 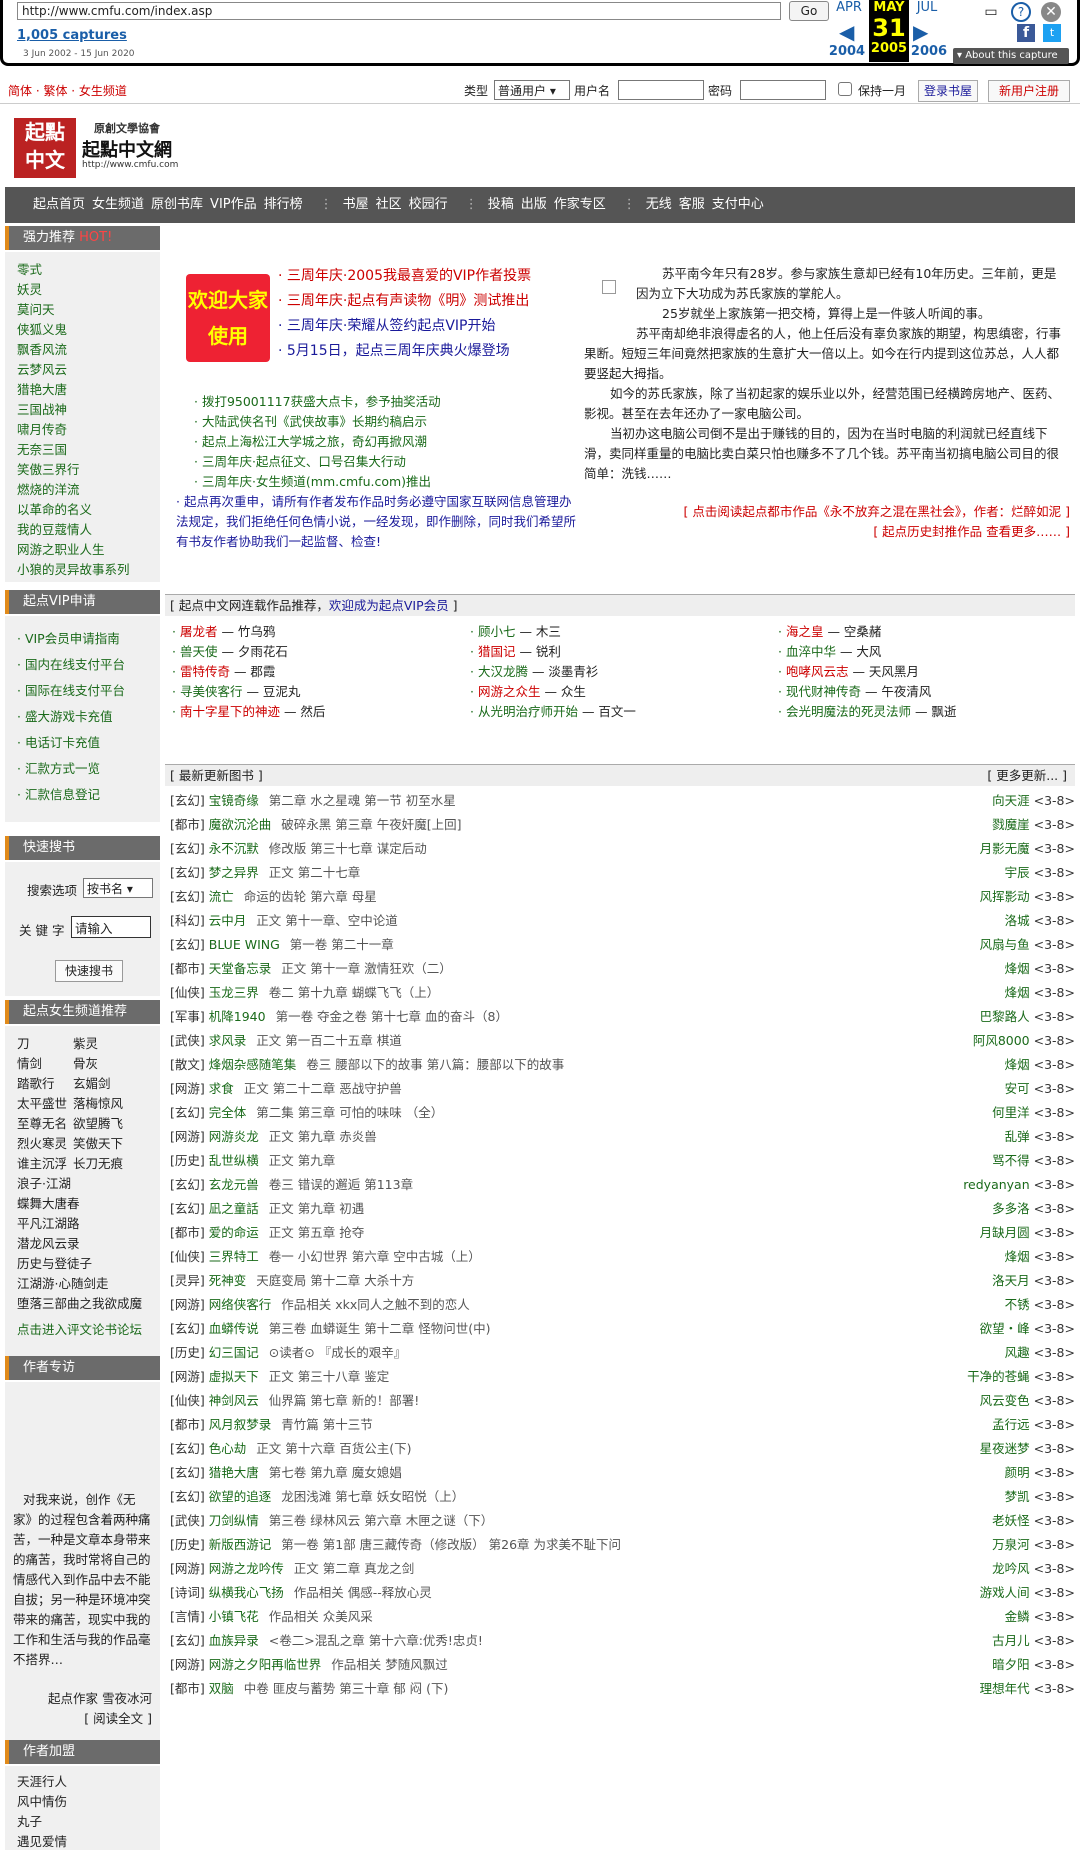 I want to click on promo-link: · 三周年庆·起点有声读物《明》测试推出, so click(x=404, y=301).